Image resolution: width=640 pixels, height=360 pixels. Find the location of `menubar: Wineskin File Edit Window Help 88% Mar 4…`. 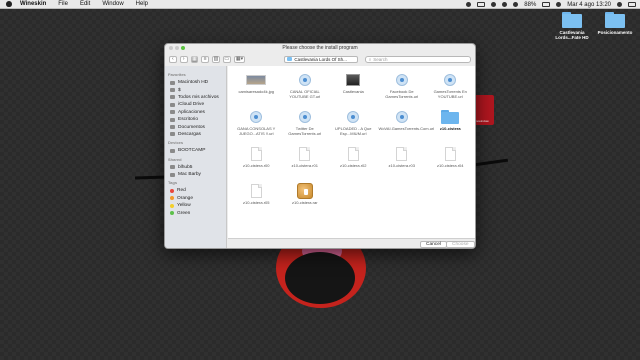

menubar: Wineskin File Edit Window Help 88% Mar 4… is located at coordinates (320, 4).